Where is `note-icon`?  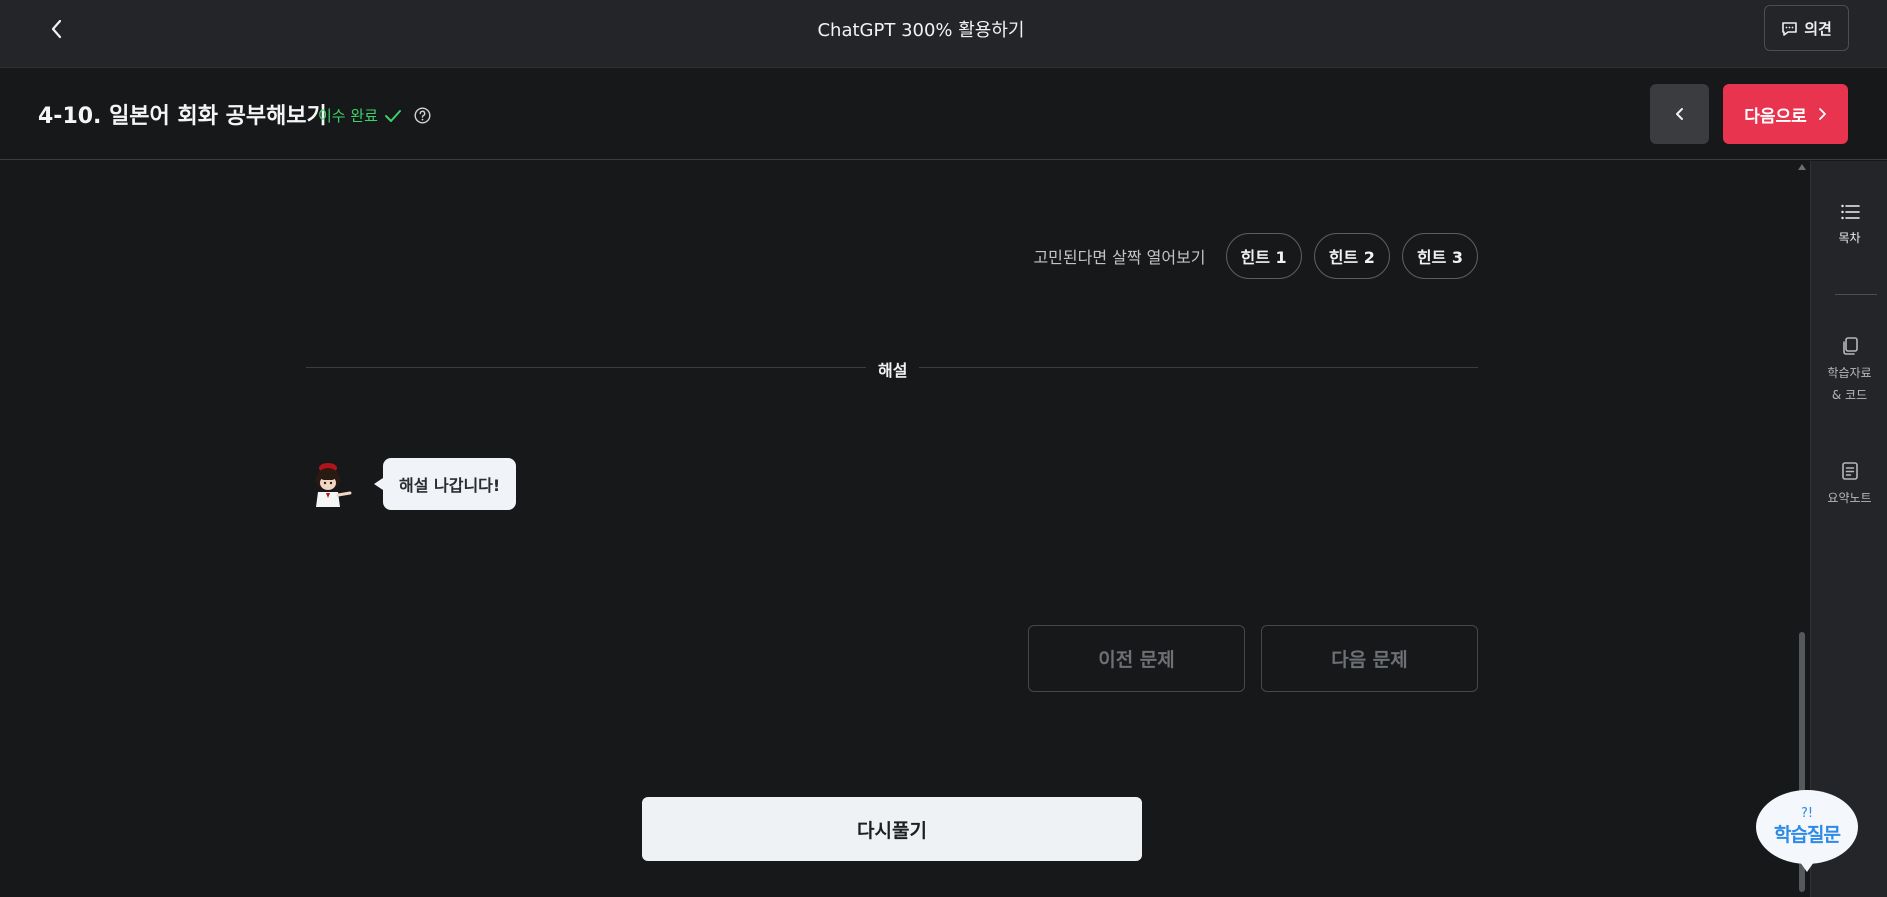 note-icon is located at coordinates (1849, 471).